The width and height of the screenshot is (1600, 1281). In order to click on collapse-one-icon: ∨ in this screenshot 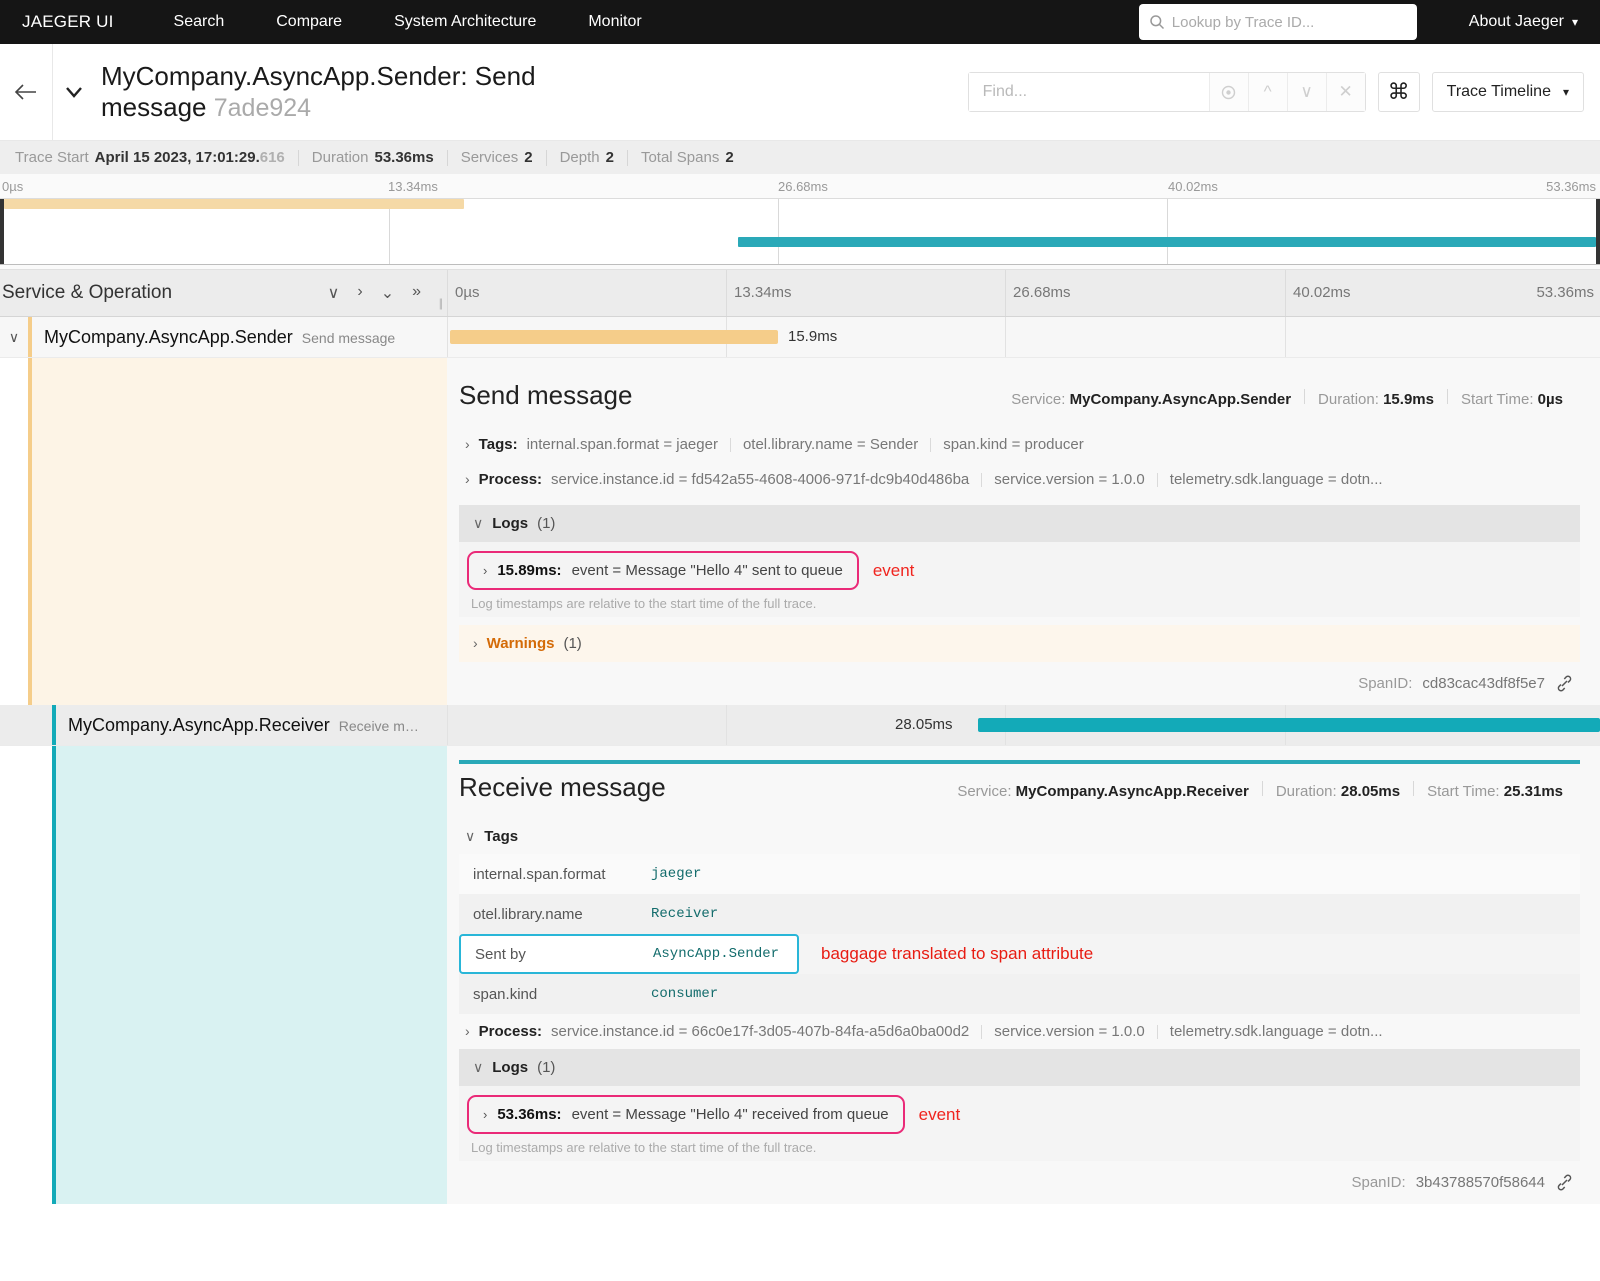, I will do `click(334, 293)`.